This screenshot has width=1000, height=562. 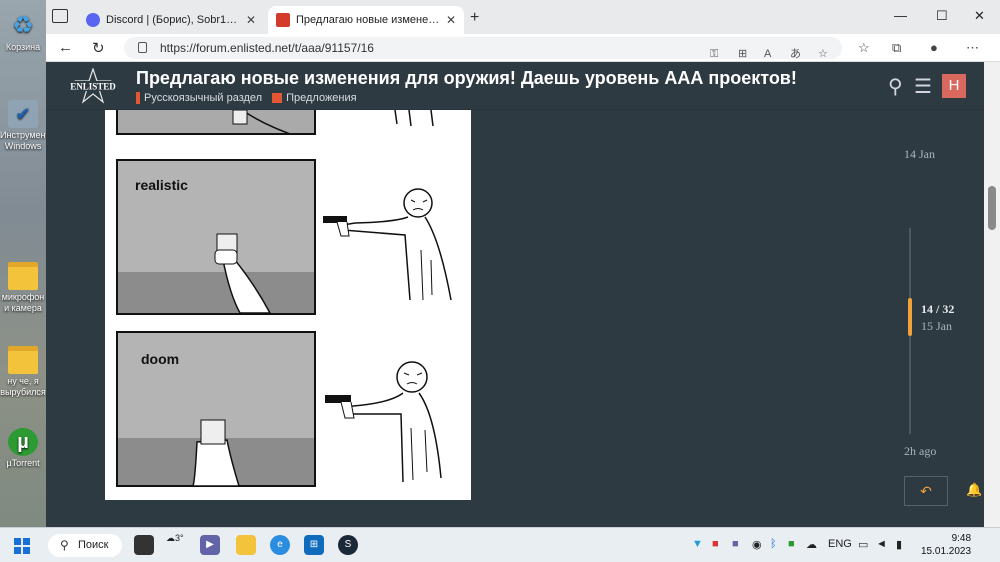 I want to click on teams-tray-icon: ■, so click(x=735, y=544).